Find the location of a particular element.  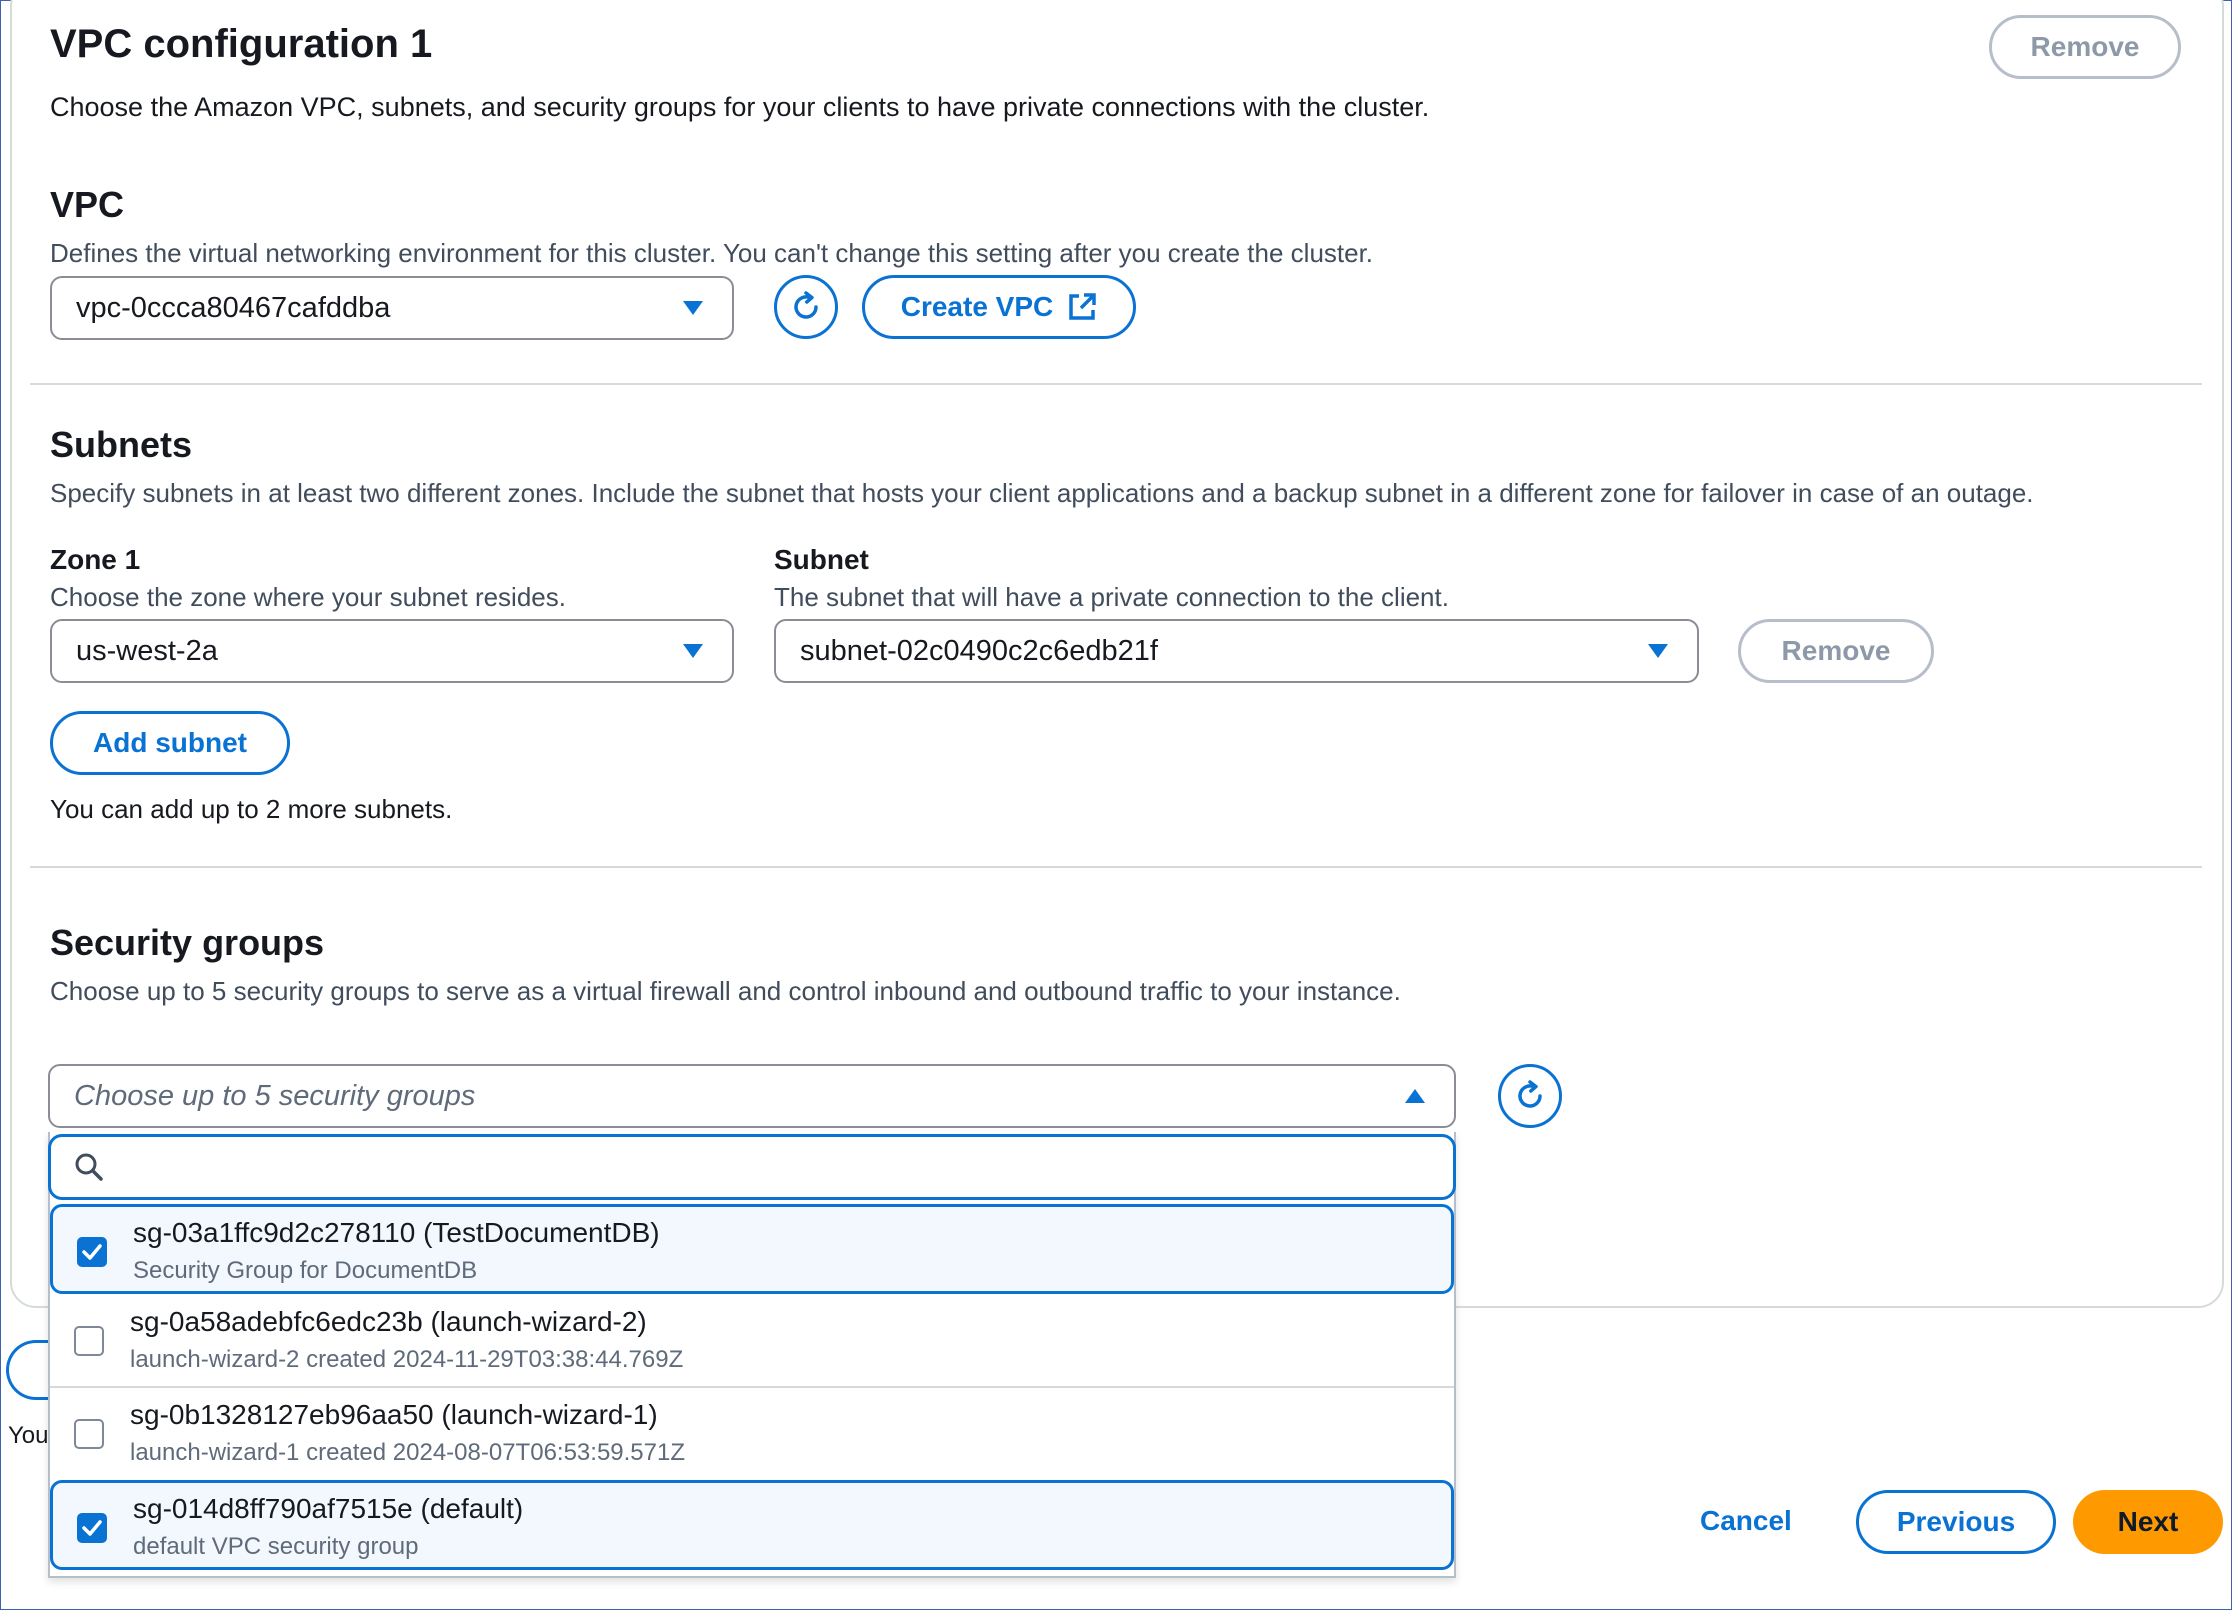

create-vpc-button: Create VPC is located at coordinates (999, 307).